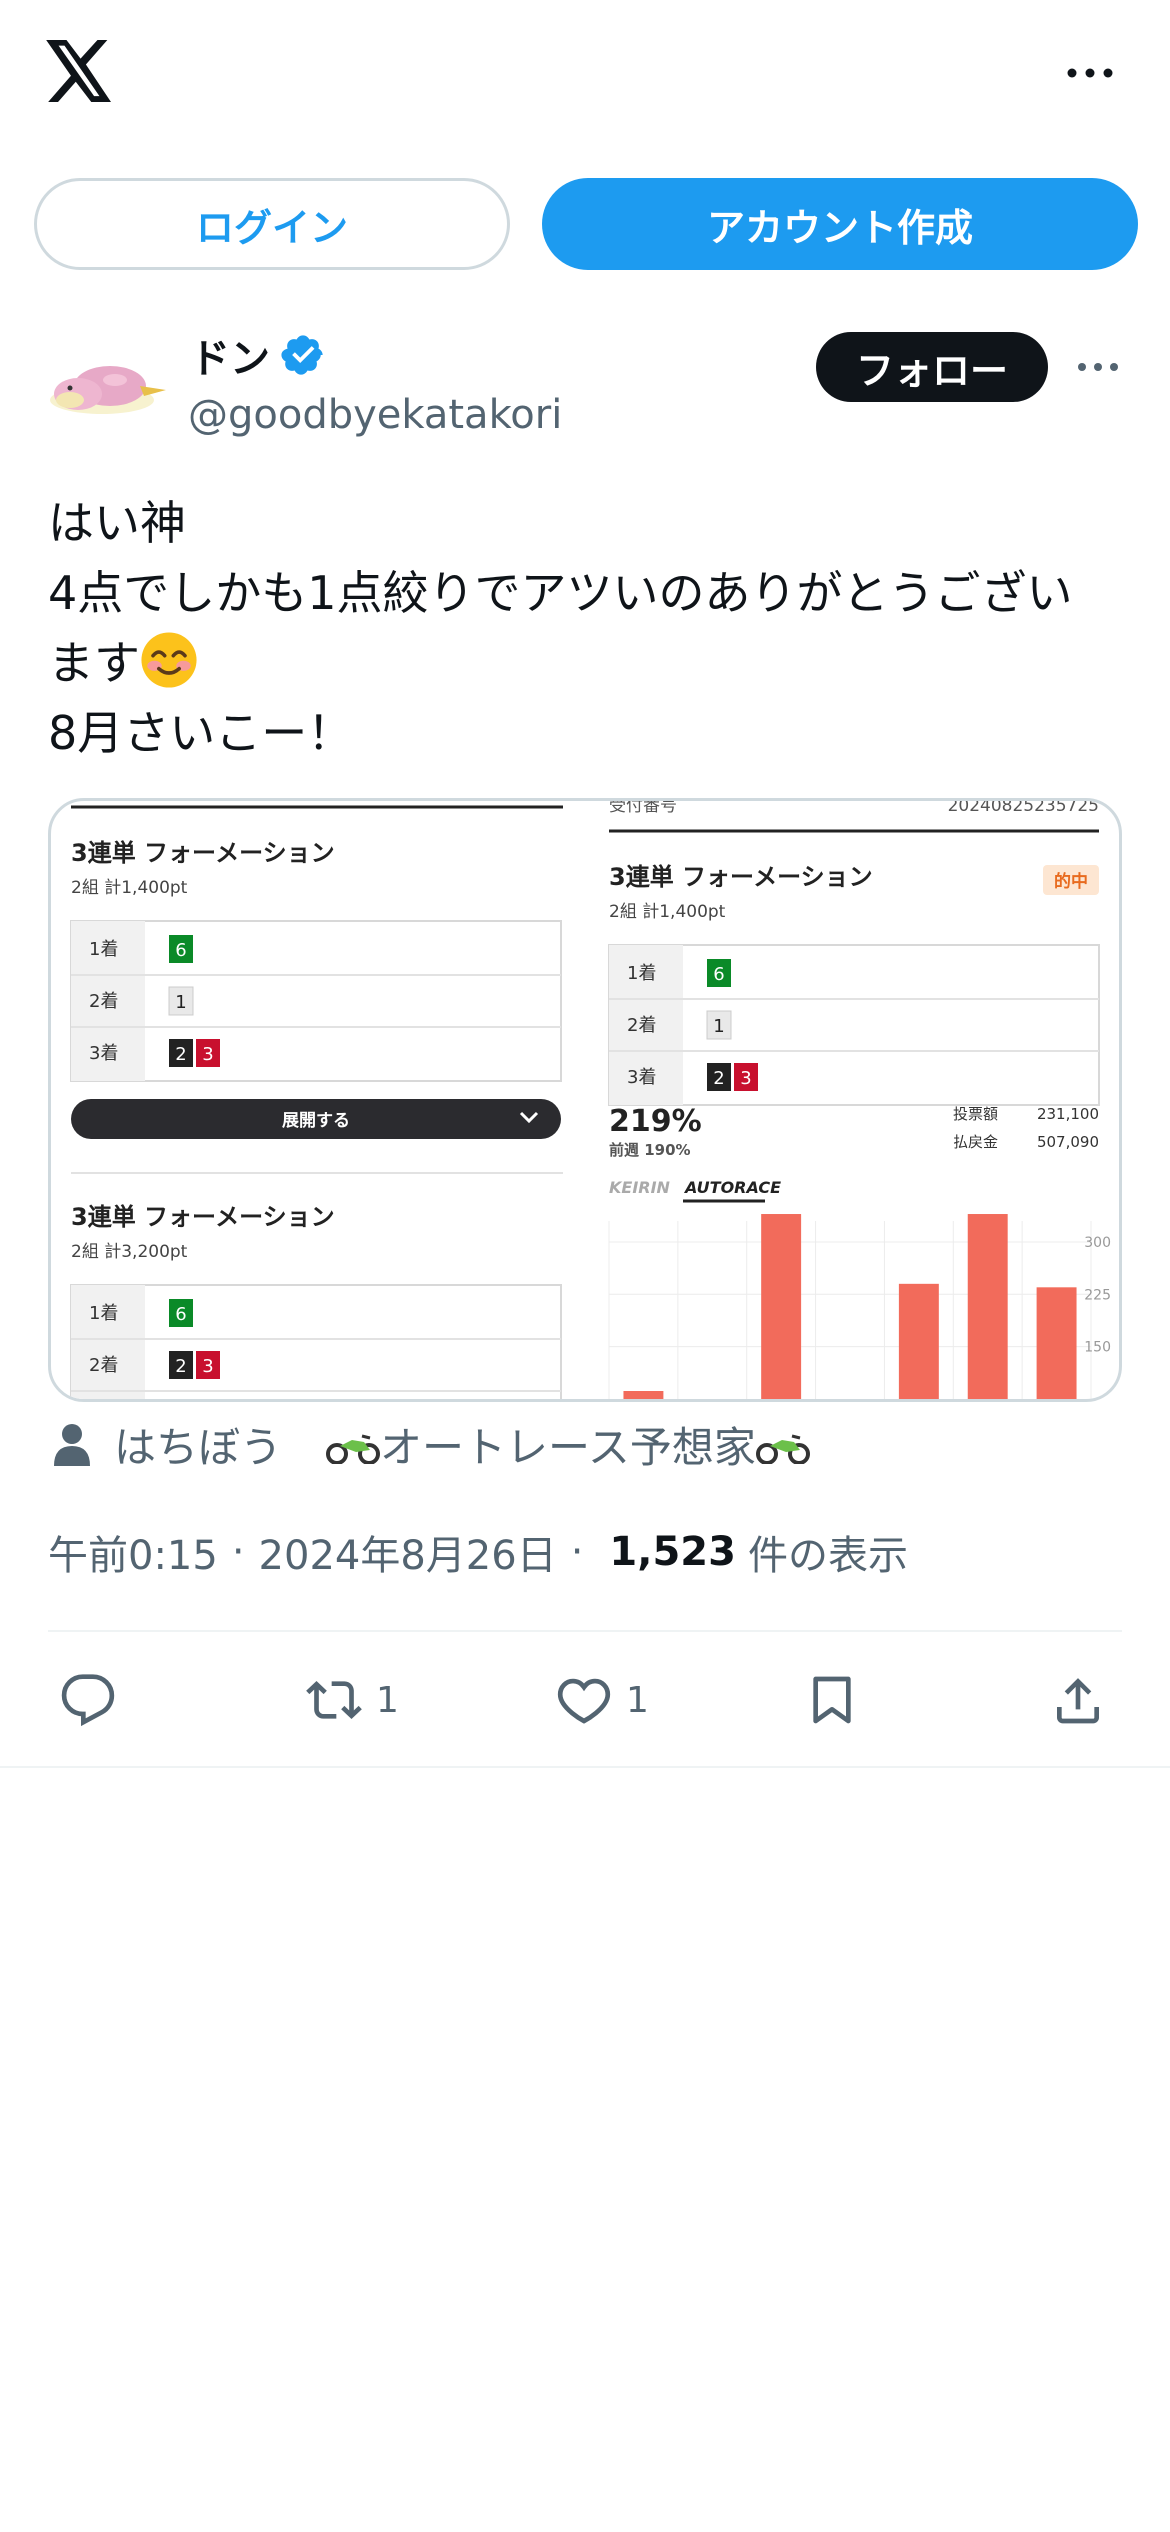 This screenshot has height=2532, width=1170. What do you see at coordinates (1097, 1243) in the screenshot?
I see `chart-tick-label: 300` at bounding box center [1097, 1243].